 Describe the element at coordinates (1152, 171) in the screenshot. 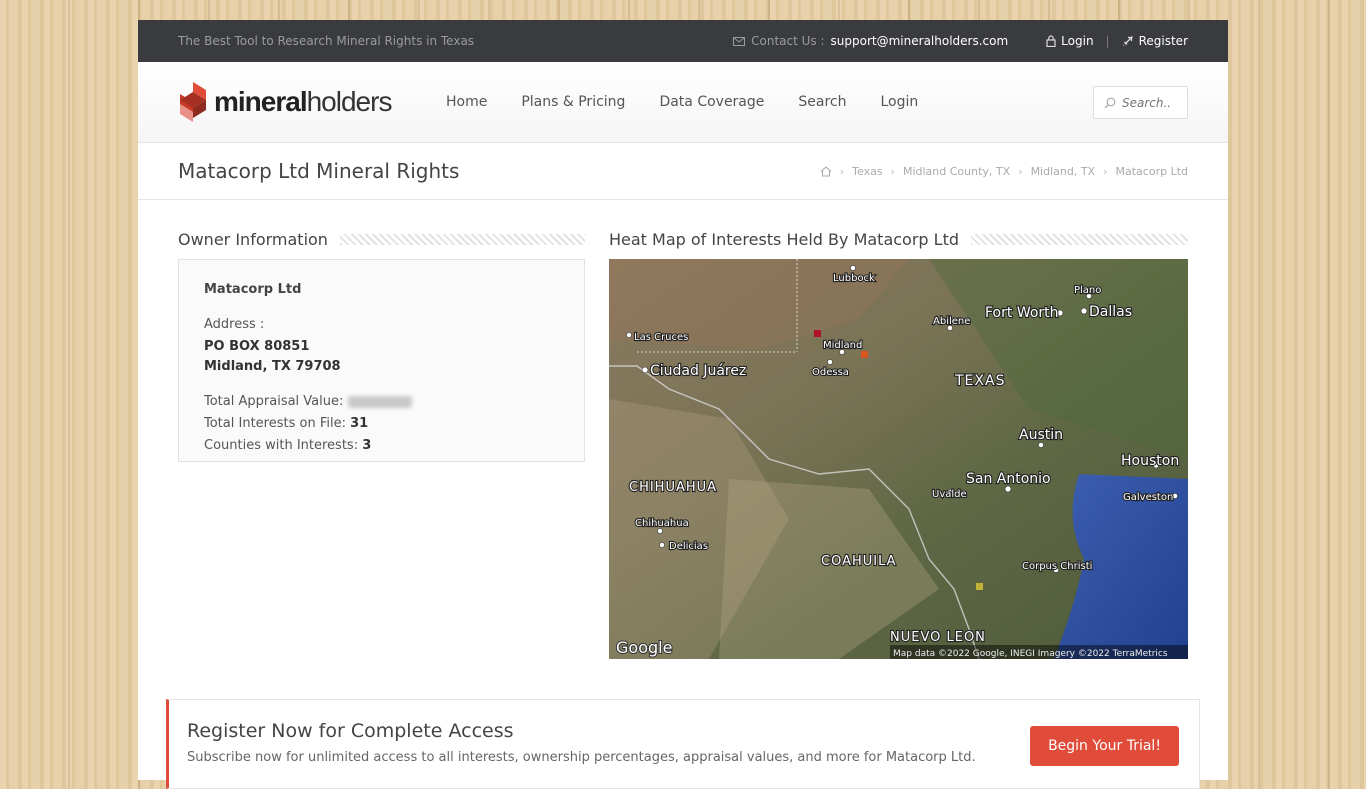

I see `breadcrumb-current: Matacorp Ltd` at that location.